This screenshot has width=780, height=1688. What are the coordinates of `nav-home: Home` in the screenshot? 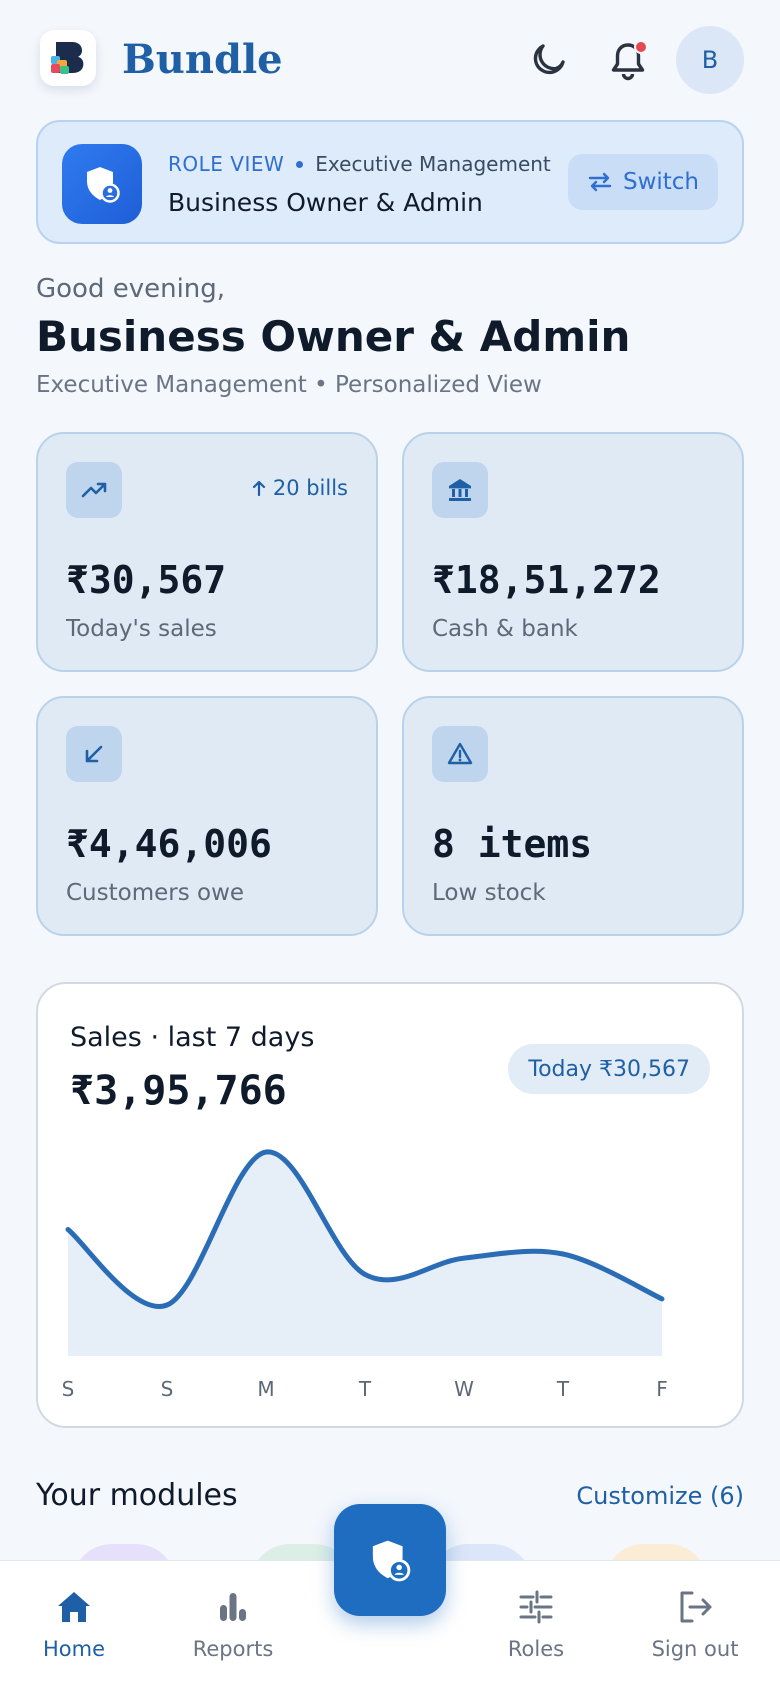 It's located at (74, 1625).